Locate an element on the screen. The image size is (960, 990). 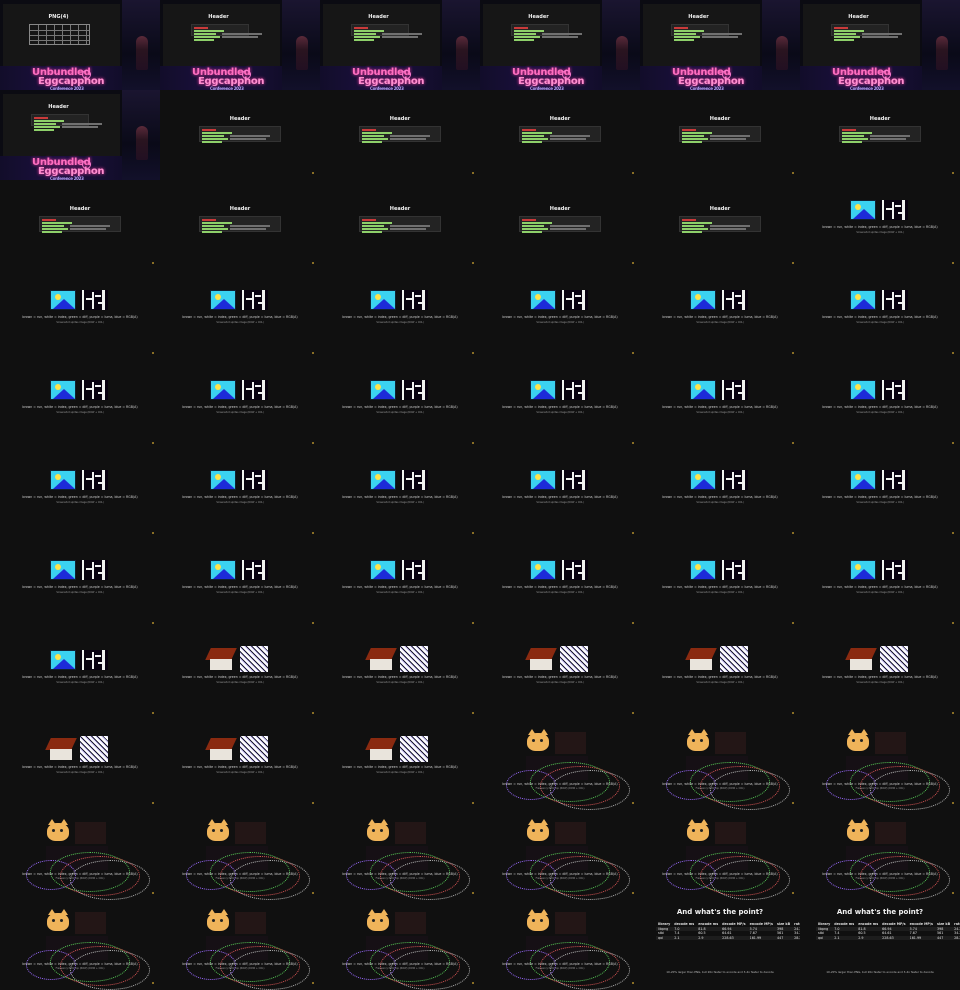
mountain-icon is located at coordinates (64, 484).